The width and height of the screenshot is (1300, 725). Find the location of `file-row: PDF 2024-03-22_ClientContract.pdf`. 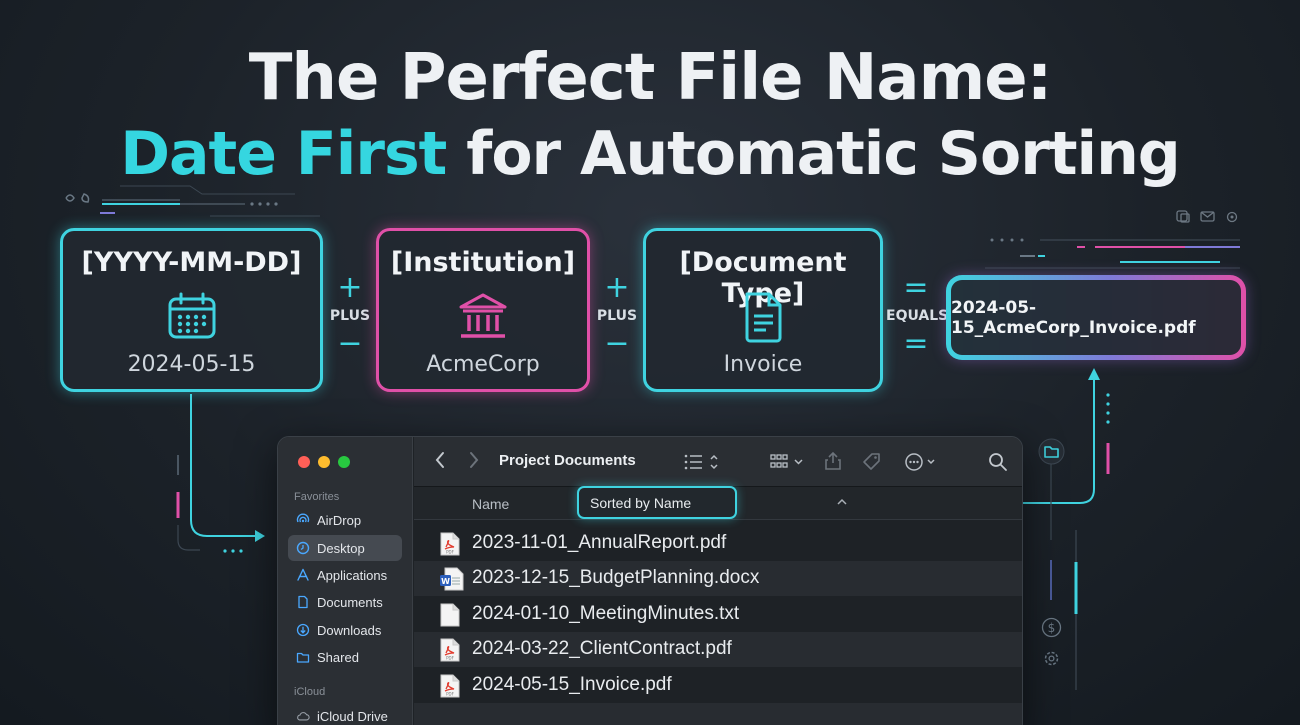

file-row: PDF 2024-03-22_ClientContract.pdf is located at coordinates (718, 649).